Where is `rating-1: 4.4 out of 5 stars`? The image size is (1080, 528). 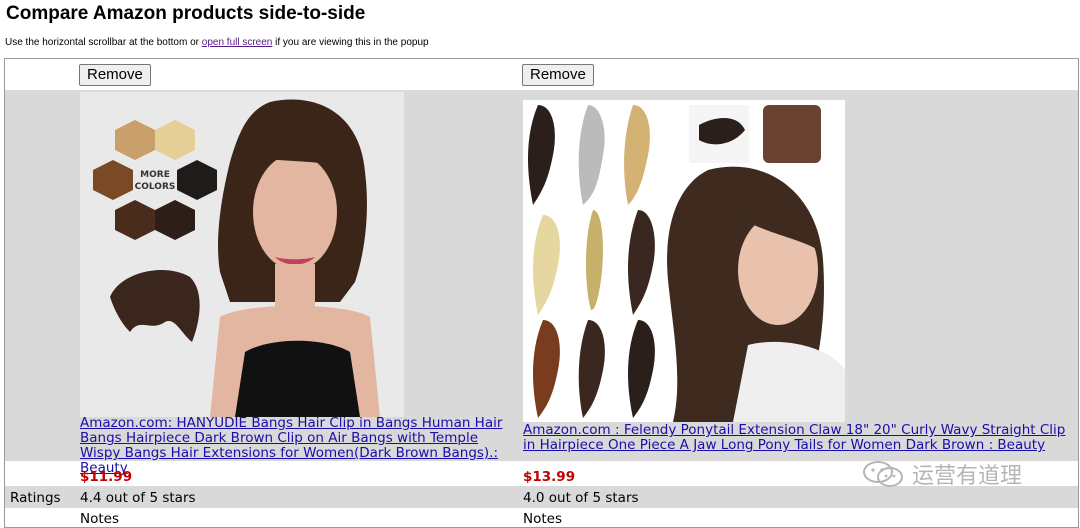
rating-1: 4.4 out of 5 stars is located at coordinates (138, 498).